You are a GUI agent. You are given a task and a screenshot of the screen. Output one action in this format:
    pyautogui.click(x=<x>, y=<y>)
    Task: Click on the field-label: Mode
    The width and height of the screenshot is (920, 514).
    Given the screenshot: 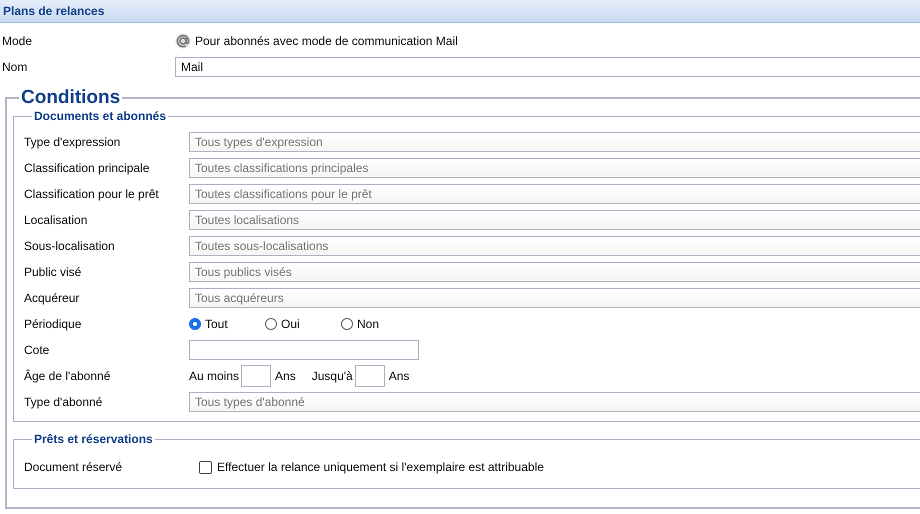 What is the action you would take?
    pyautogui.click(x=17, y=41)
    